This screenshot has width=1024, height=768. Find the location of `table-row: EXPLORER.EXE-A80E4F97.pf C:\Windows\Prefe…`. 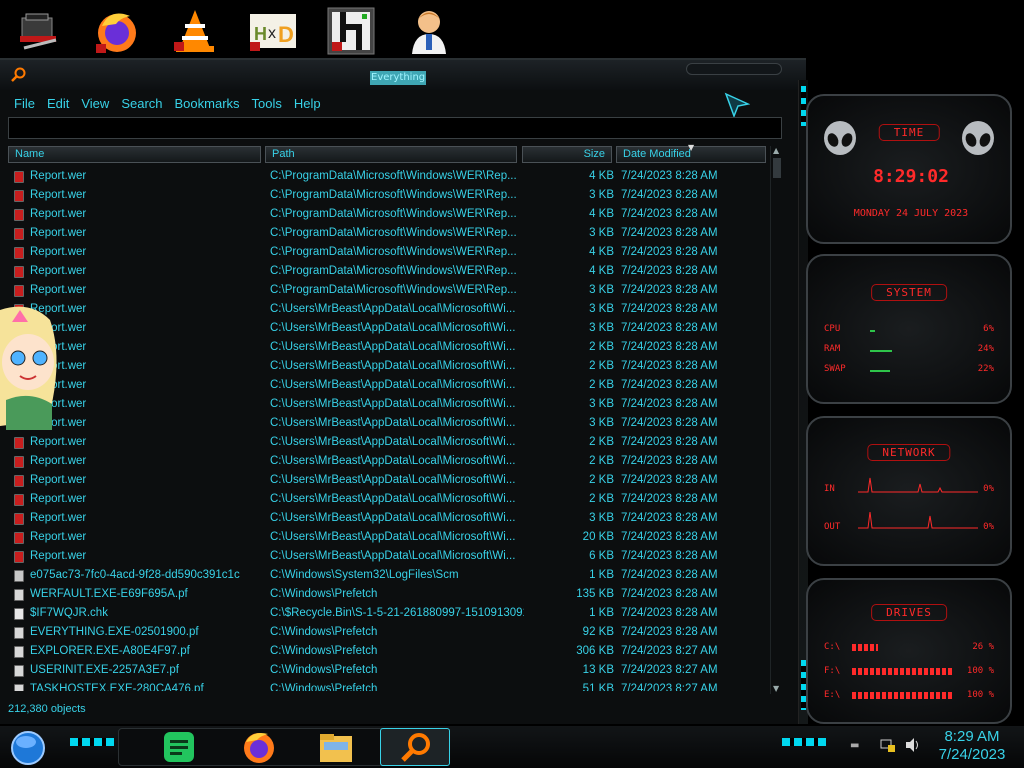

table-row: EXPLORER.EXE-A80E4F97.pf C:\Windows\Prefe… is located at coordinates (388, 651).